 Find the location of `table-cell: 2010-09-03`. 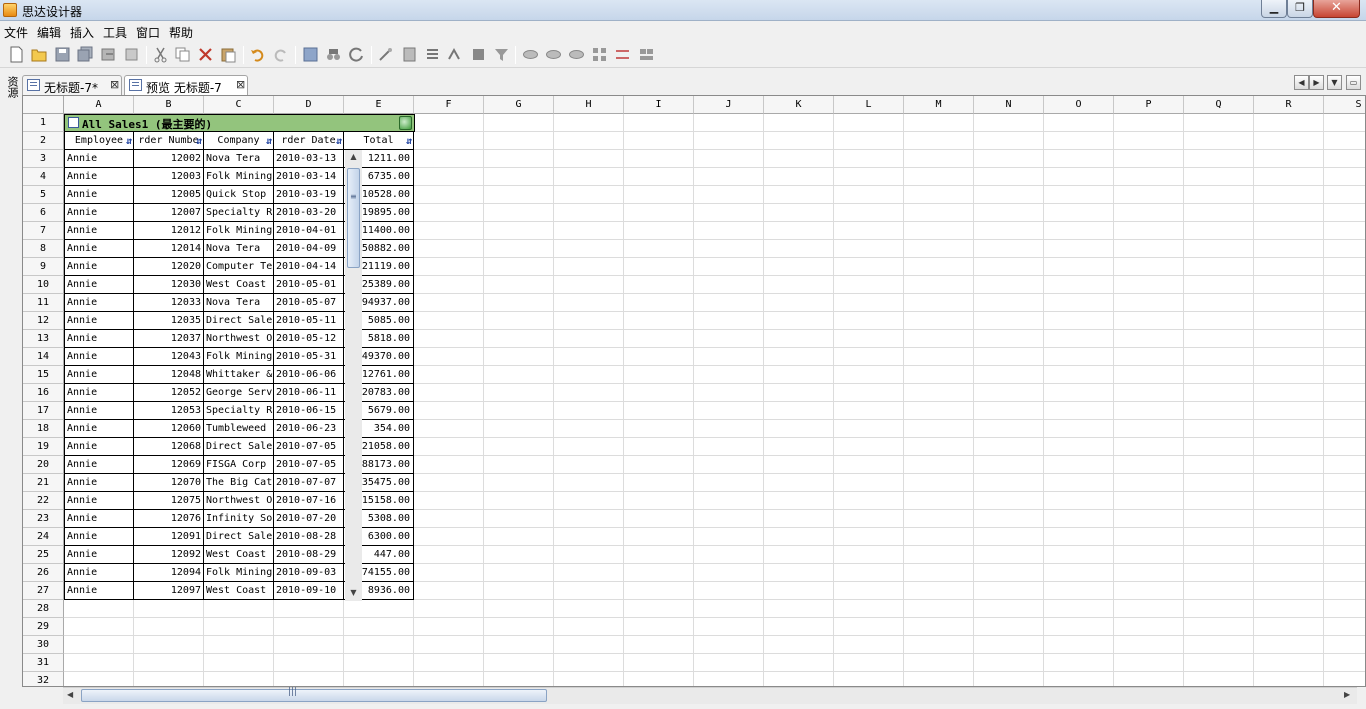

table-cell: 2010-09-03 is located at coordinates (309, 573).